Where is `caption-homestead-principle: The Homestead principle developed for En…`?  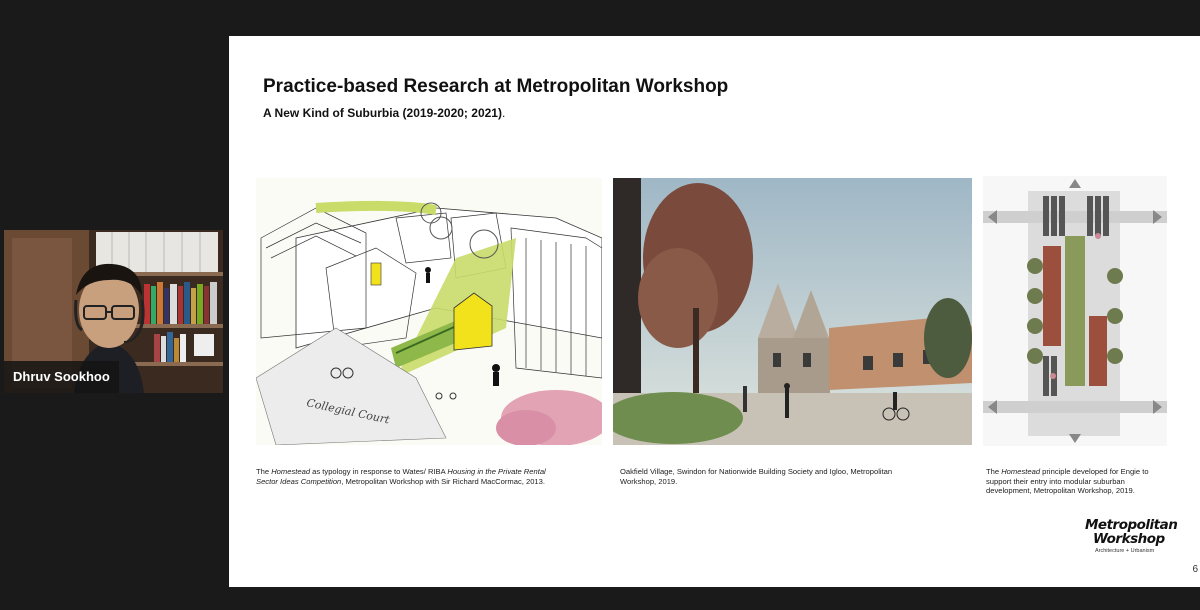 caption-homestead-principle: The Homestead principle developed for En… is located at coordinates (1078, 481).